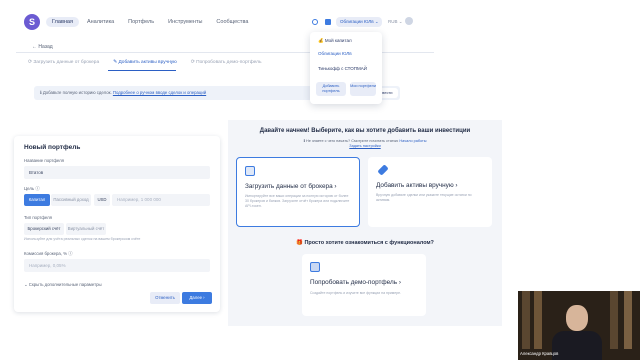  Describe the element at coordinates (232, 22) in the screenshot. I see `nav-item-communities: Сообщества` at that location.